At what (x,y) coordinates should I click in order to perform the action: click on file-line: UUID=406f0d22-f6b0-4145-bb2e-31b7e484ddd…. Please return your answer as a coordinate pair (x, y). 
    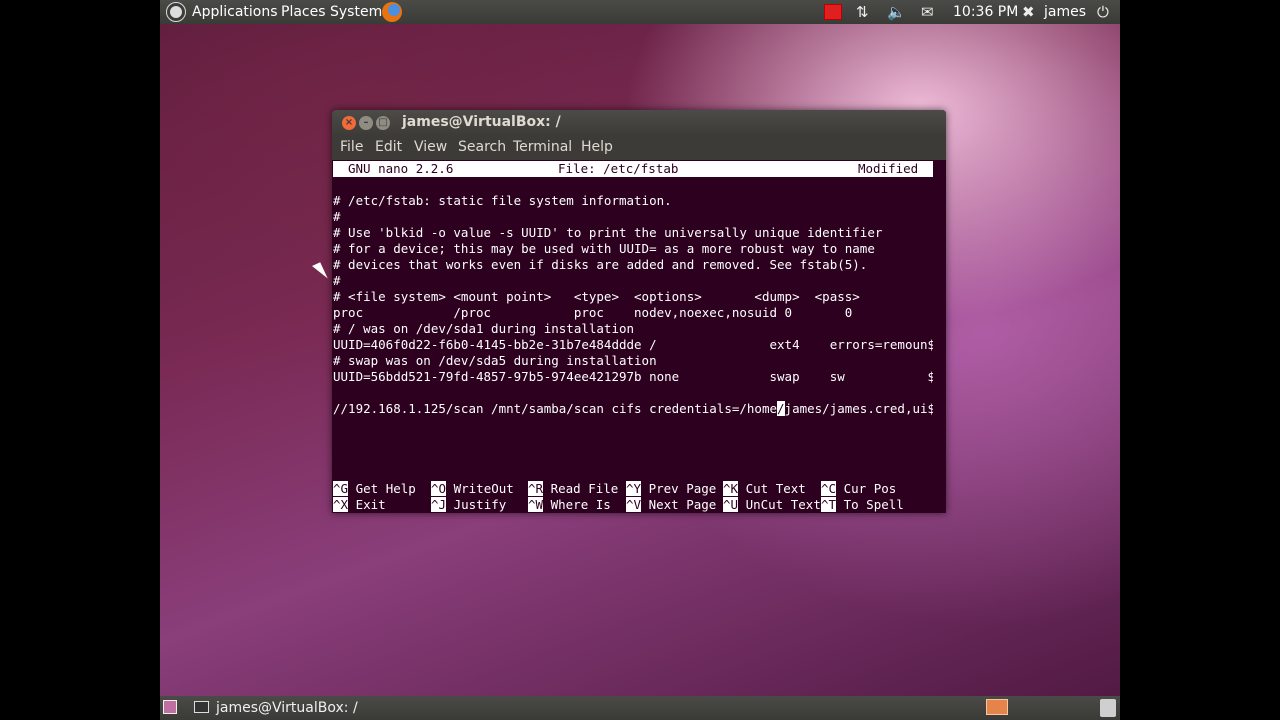
    Looking at the image, I should click on (634, 344).